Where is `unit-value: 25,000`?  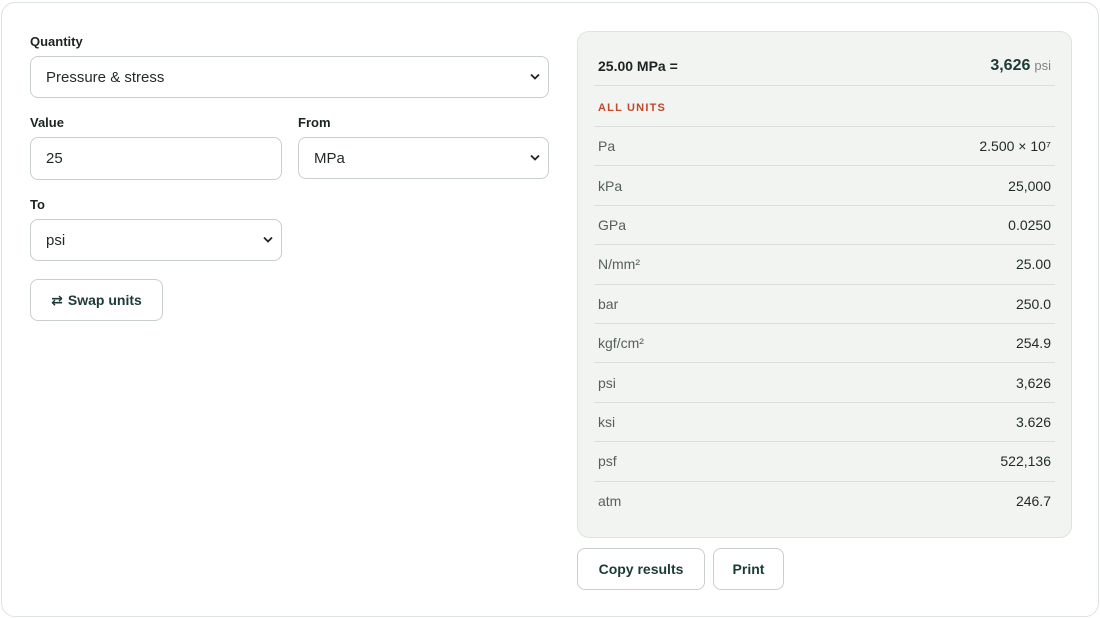
unit-value: 25,000 is located at coordinates (1029, 185).